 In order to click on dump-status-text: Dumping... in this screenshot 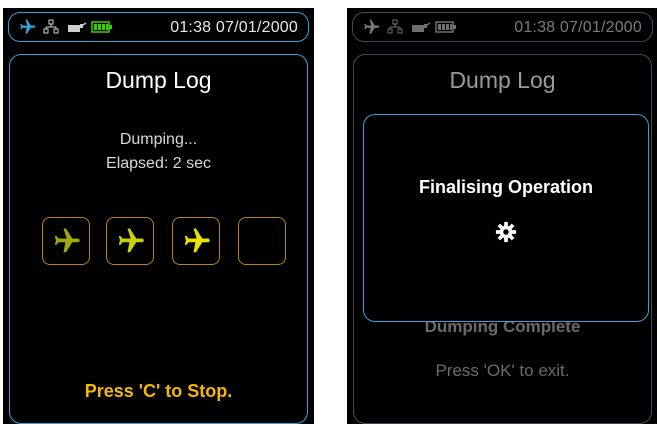, I will do `click(158, 139)`.